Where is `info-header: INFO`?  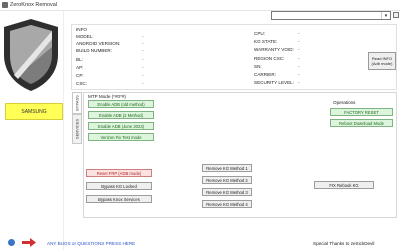 info-header: INFO is located at coordinates (81, 29).